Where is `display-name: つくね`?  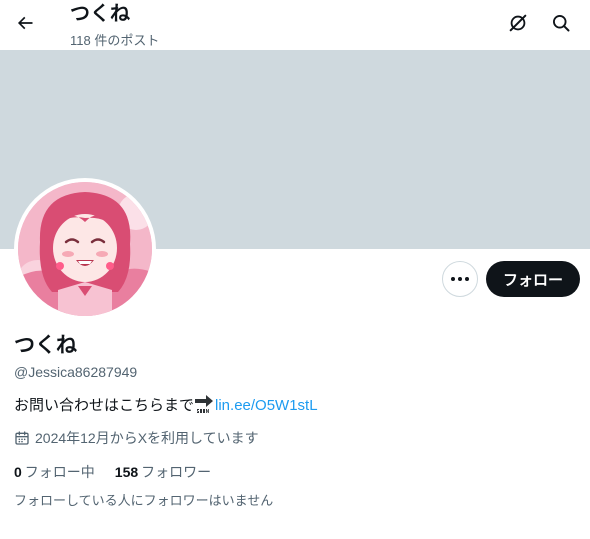
display-name: つくね is located at coordinates (45, 345).